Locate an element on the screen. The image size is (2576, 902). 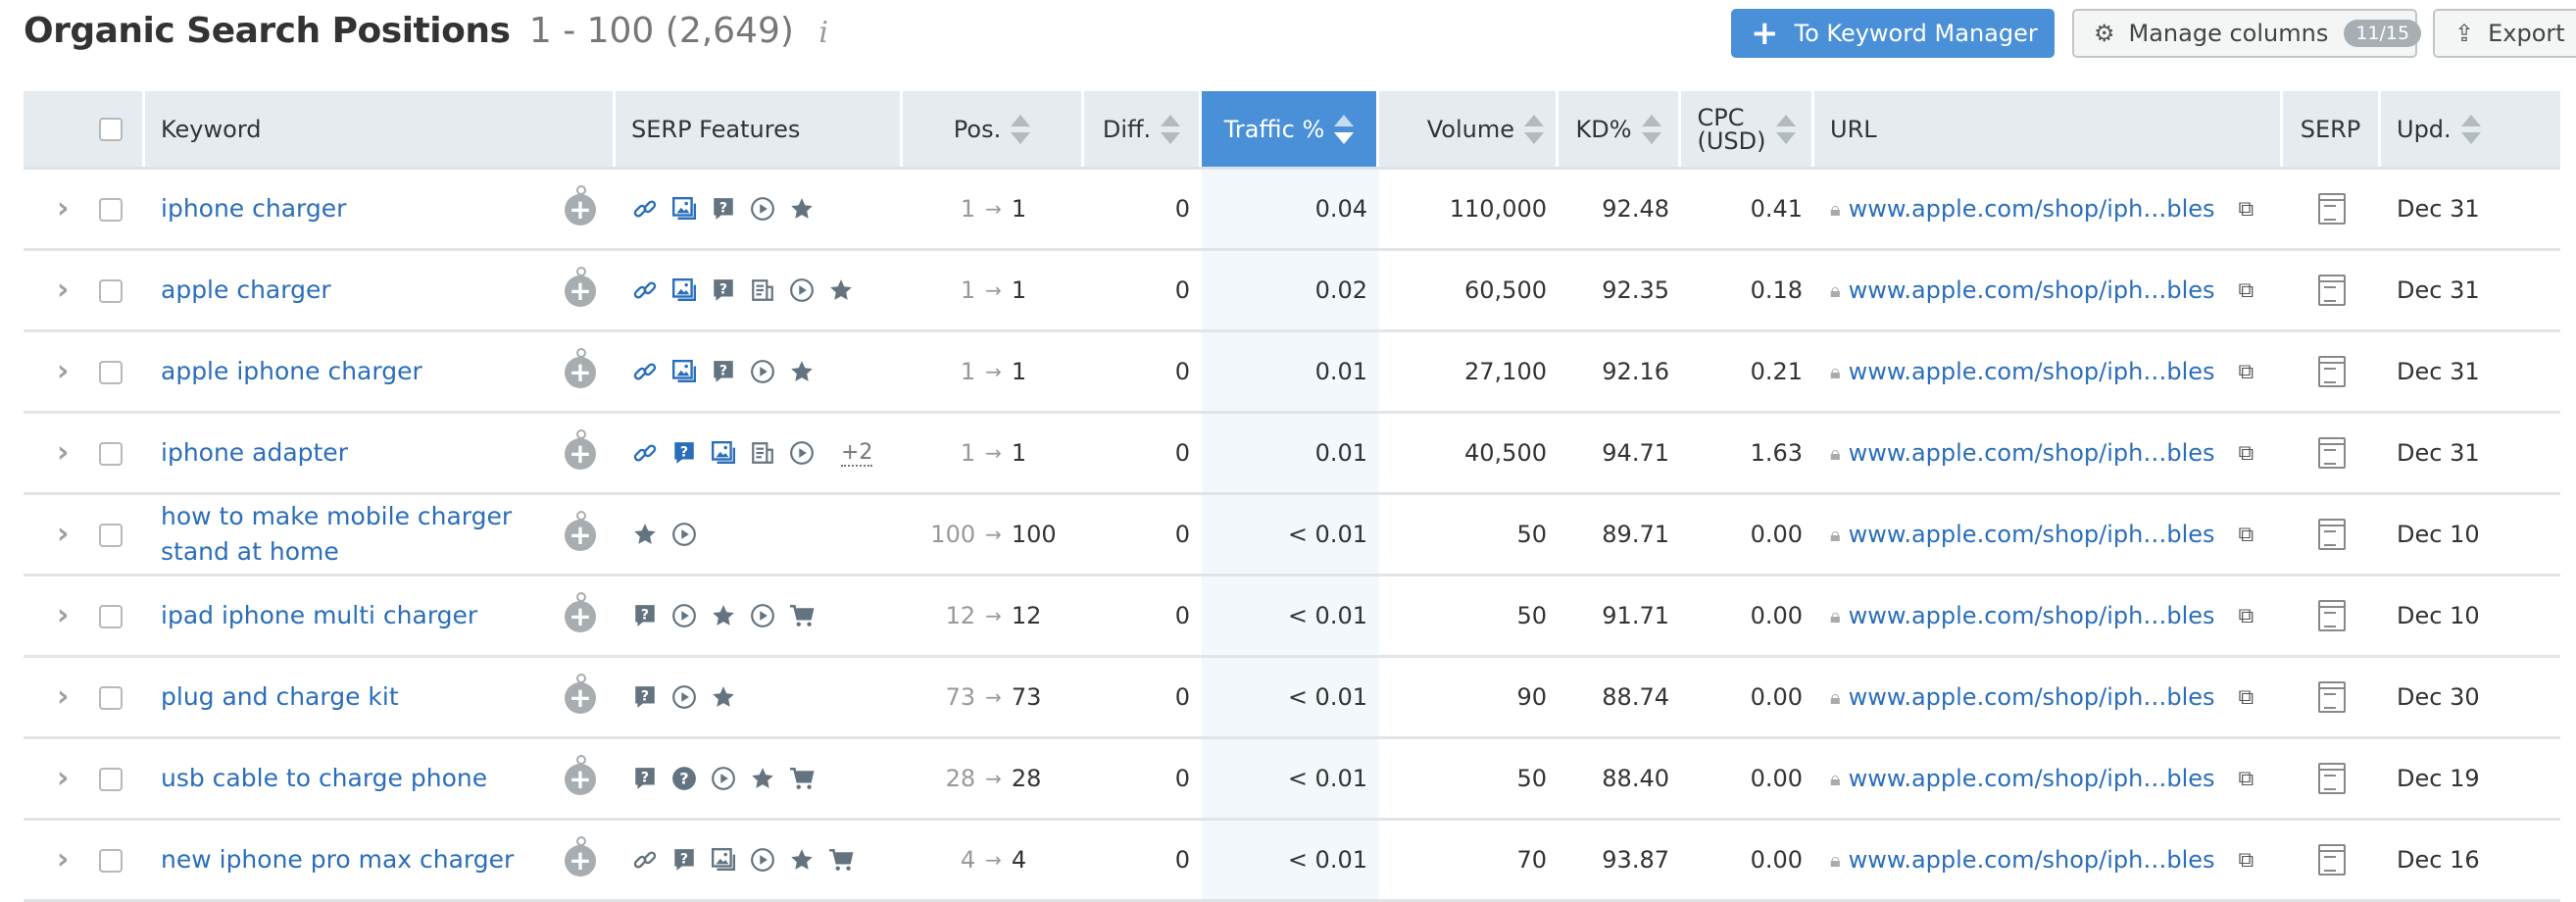
header-diff: Diff. is located at coordinates (1143, 129).